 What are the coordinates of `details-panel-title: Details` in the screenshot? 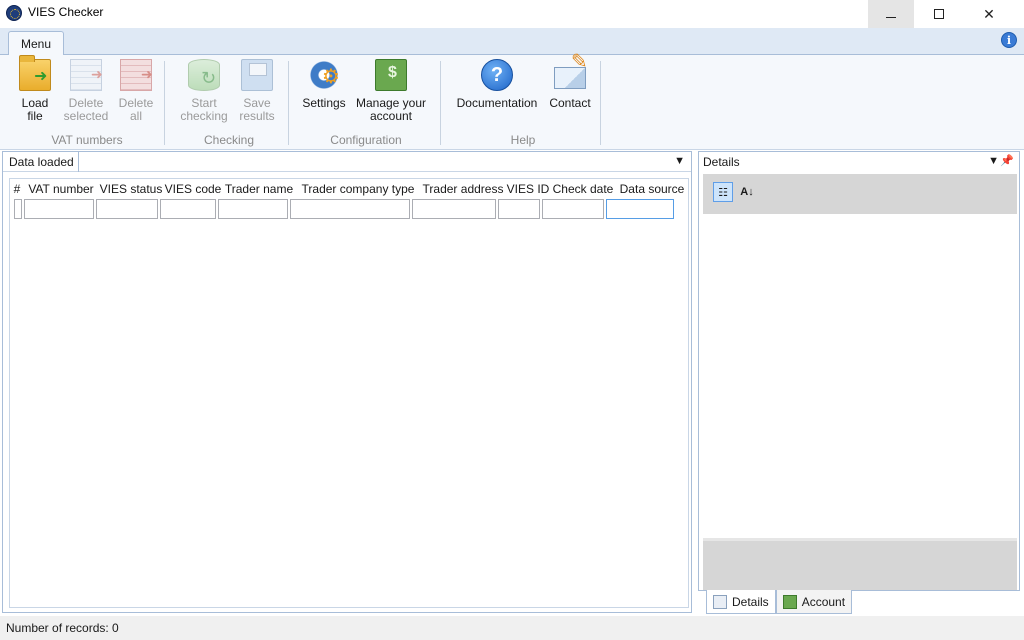 It's located at (721, 162).